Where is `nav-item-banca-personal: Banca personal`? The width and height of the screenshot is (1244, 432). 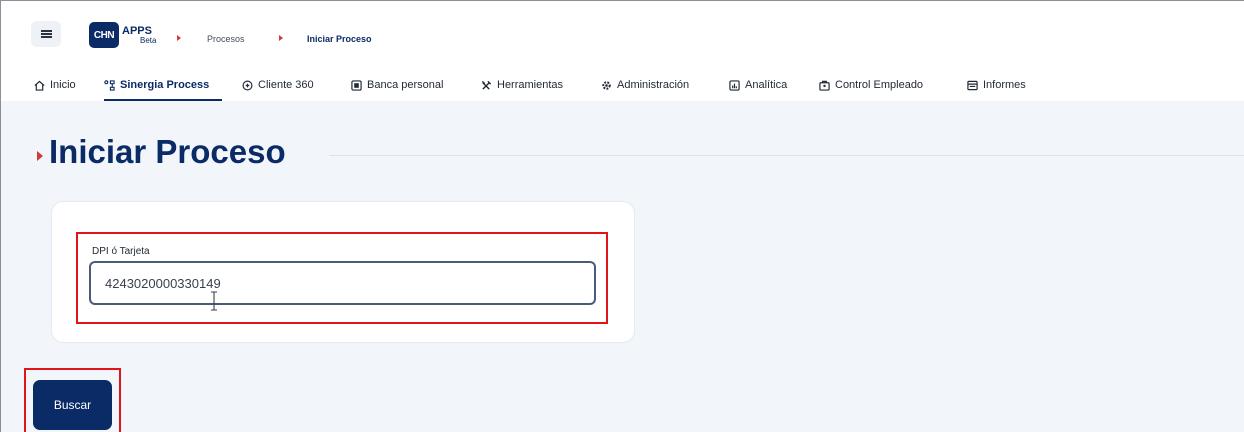 nav-item-banca-personal: Banca personal is located at coordinates (397, 85).